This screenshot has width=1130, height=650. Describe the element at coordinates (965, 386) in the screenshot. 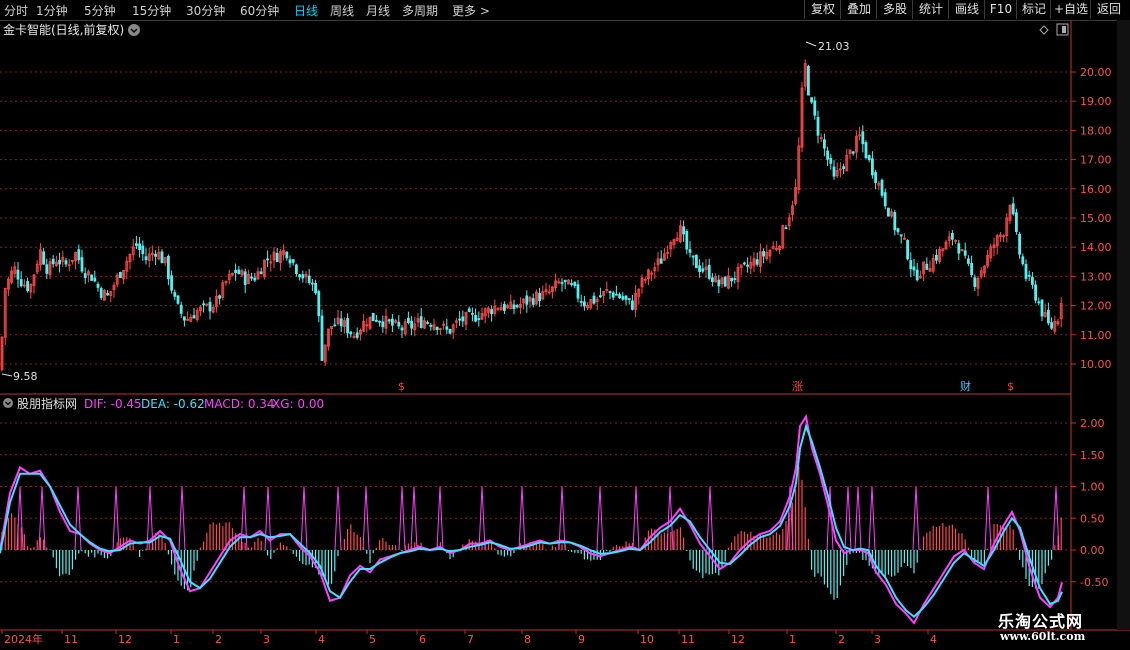

I see `event-marker: 财` at that location.